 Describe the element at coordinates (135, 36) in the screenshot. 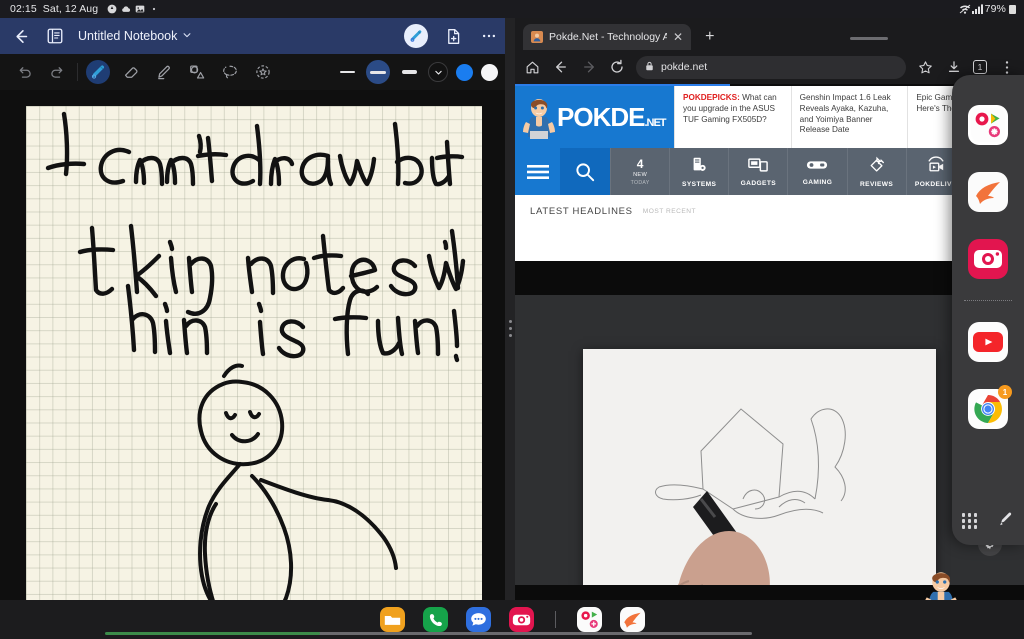

I see `notebook-title: Untitled Notebook` at that location.